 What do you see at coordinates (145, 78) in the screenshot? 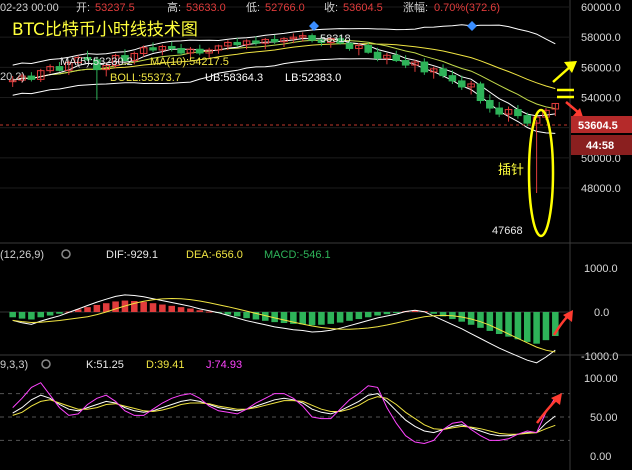
I see `boll-label: BOLL:55373.7` at bounding box center [145, 78].